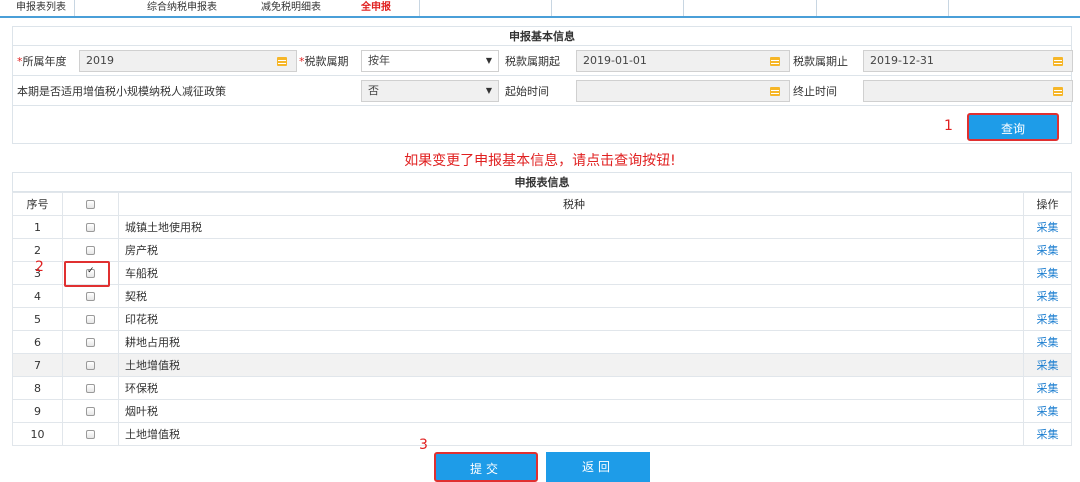 Image resolution: width=1080 pixels, height=482 pixels. Describe the element at coordinates (37, 204) in the screenshot. I see `col-header-no: 序号` at that location.